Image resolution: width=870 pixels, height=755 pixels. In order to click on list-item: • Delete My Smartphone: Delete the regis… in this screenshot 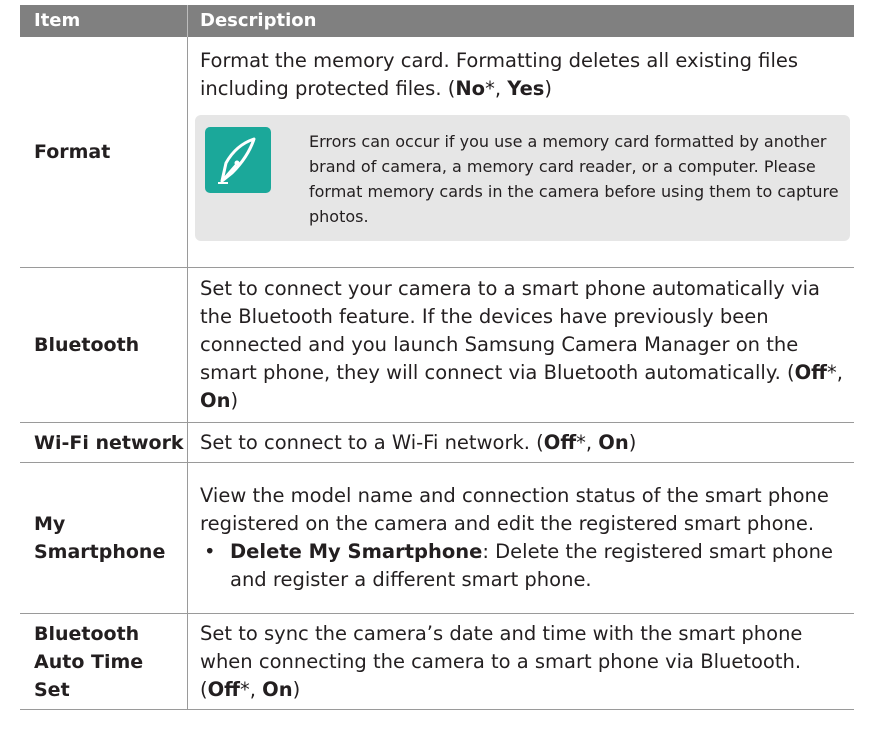, I will do `click(518, 565)`.